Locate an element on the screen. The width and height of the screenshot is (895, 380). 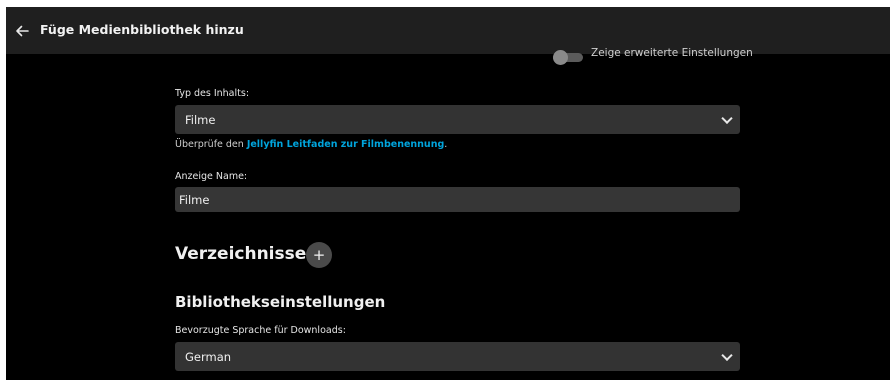
hint-suffix: . is located at coordinates (446, 144).